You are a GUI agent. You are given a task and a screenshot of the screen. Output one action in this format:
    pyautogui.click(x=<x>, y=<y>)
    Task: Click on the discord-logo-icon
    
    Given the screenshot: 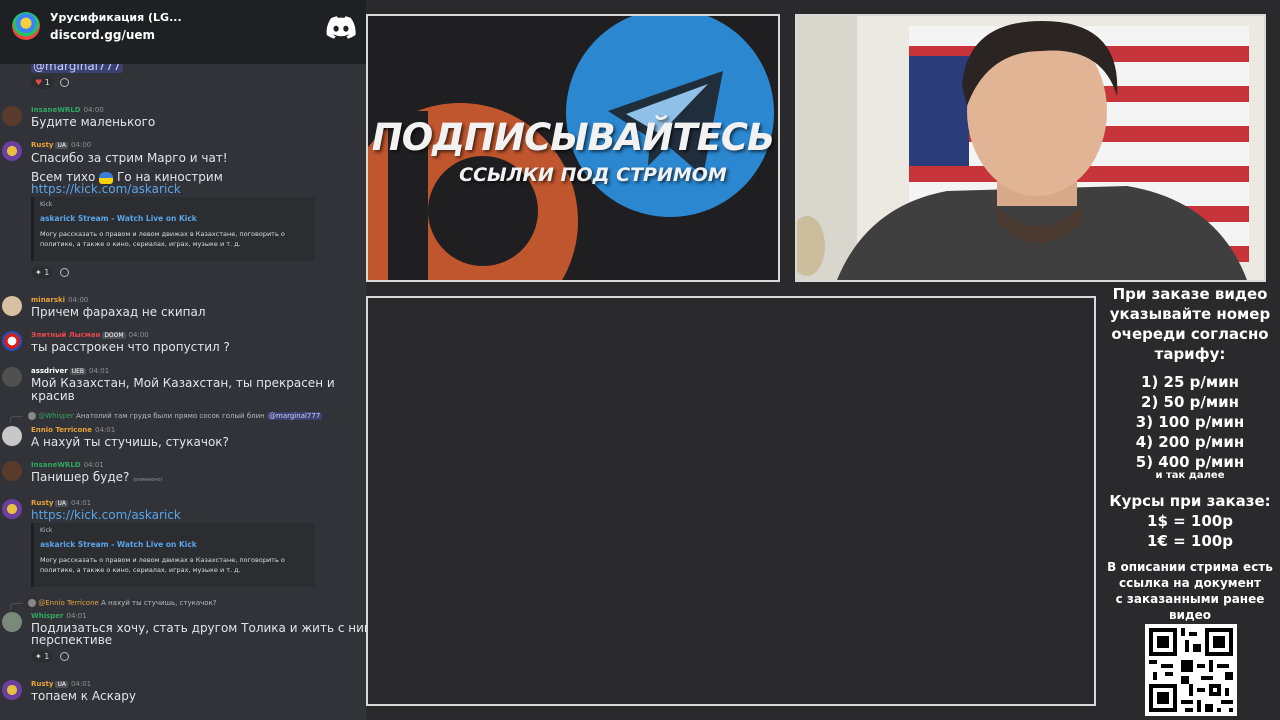 What is the action you would take?
    pyautogui.click(x=341, y=27)
    